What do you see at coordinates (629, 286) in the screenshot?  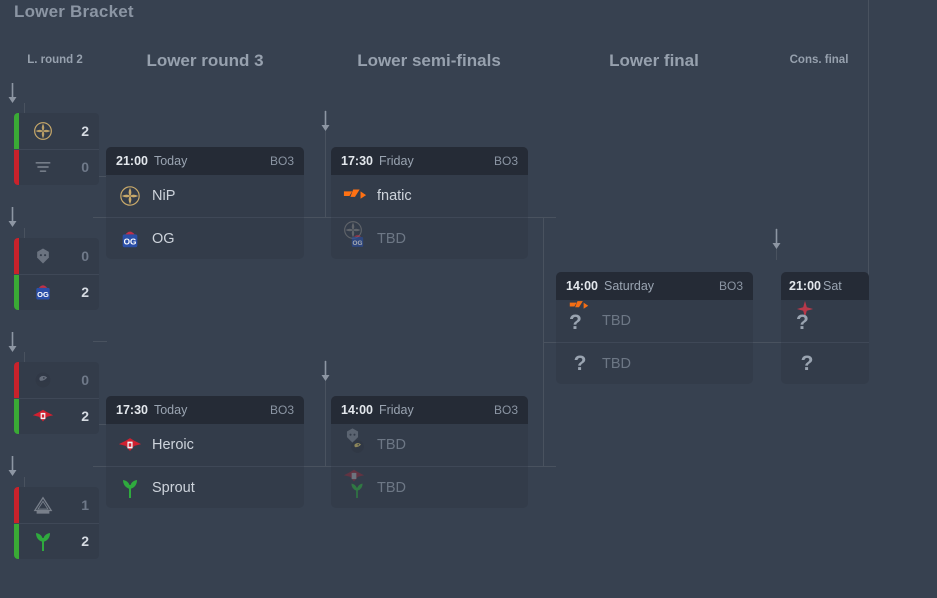 I see `match-day: Saturday` at bounding box center [629, 286].